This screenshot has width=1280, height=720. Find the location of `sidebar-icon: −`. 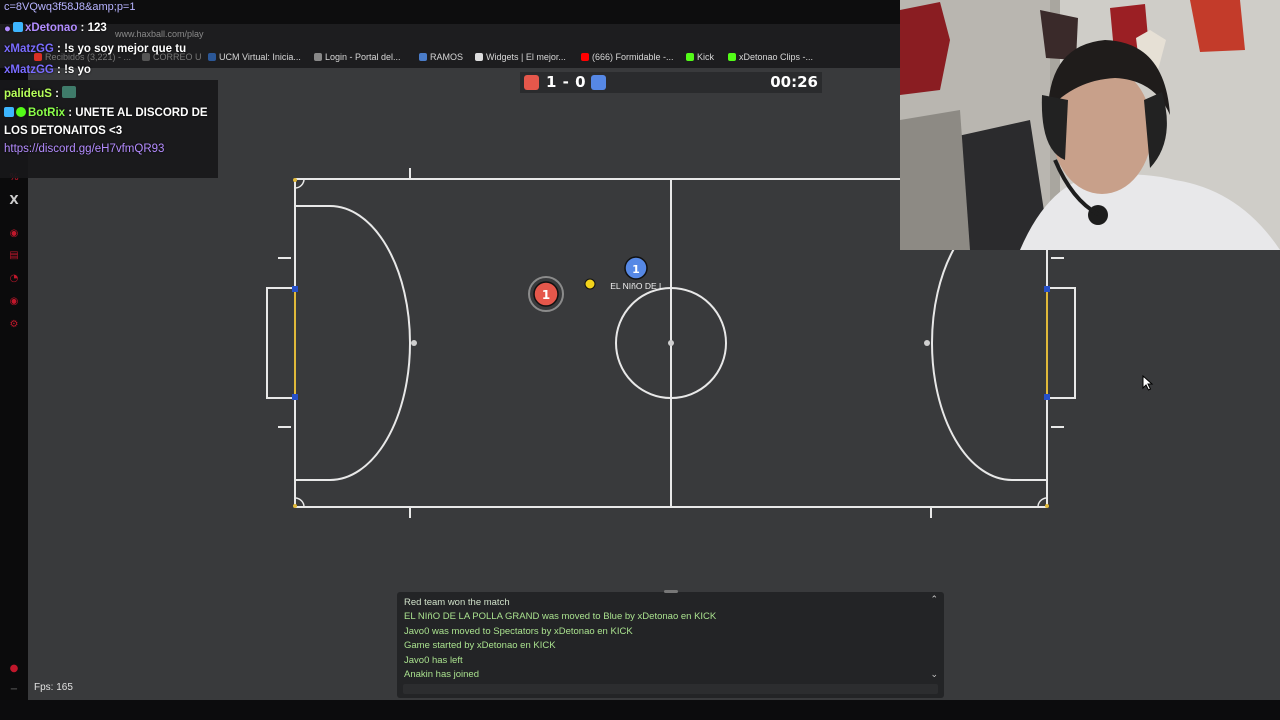

sidebar-icon: − is located at coordinates (14, 690).